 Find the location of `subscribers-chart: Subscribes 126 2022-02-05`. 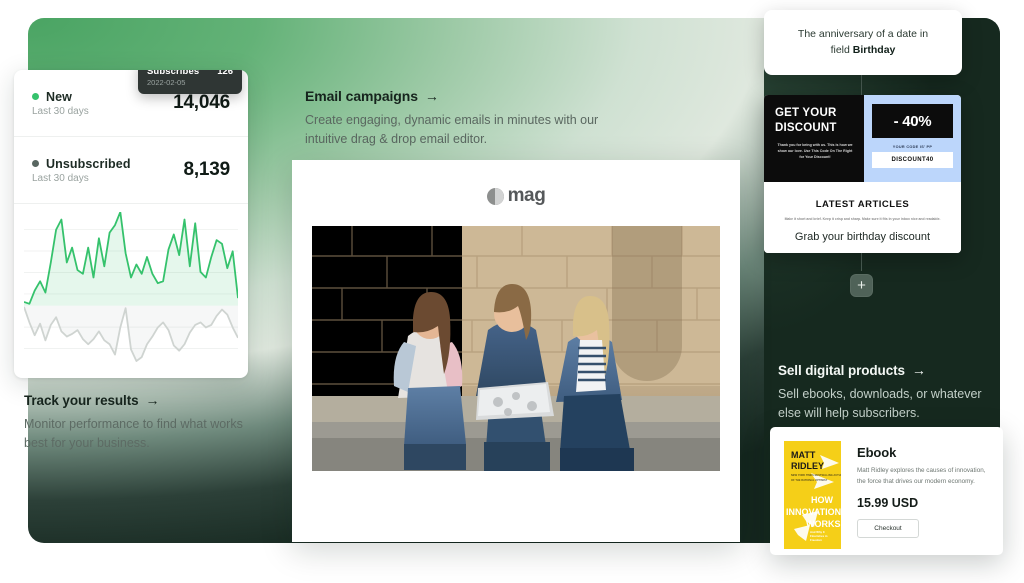

subscribers-chart: Subscribes 126 2022-02-05 is located at coordinates (131, 223).